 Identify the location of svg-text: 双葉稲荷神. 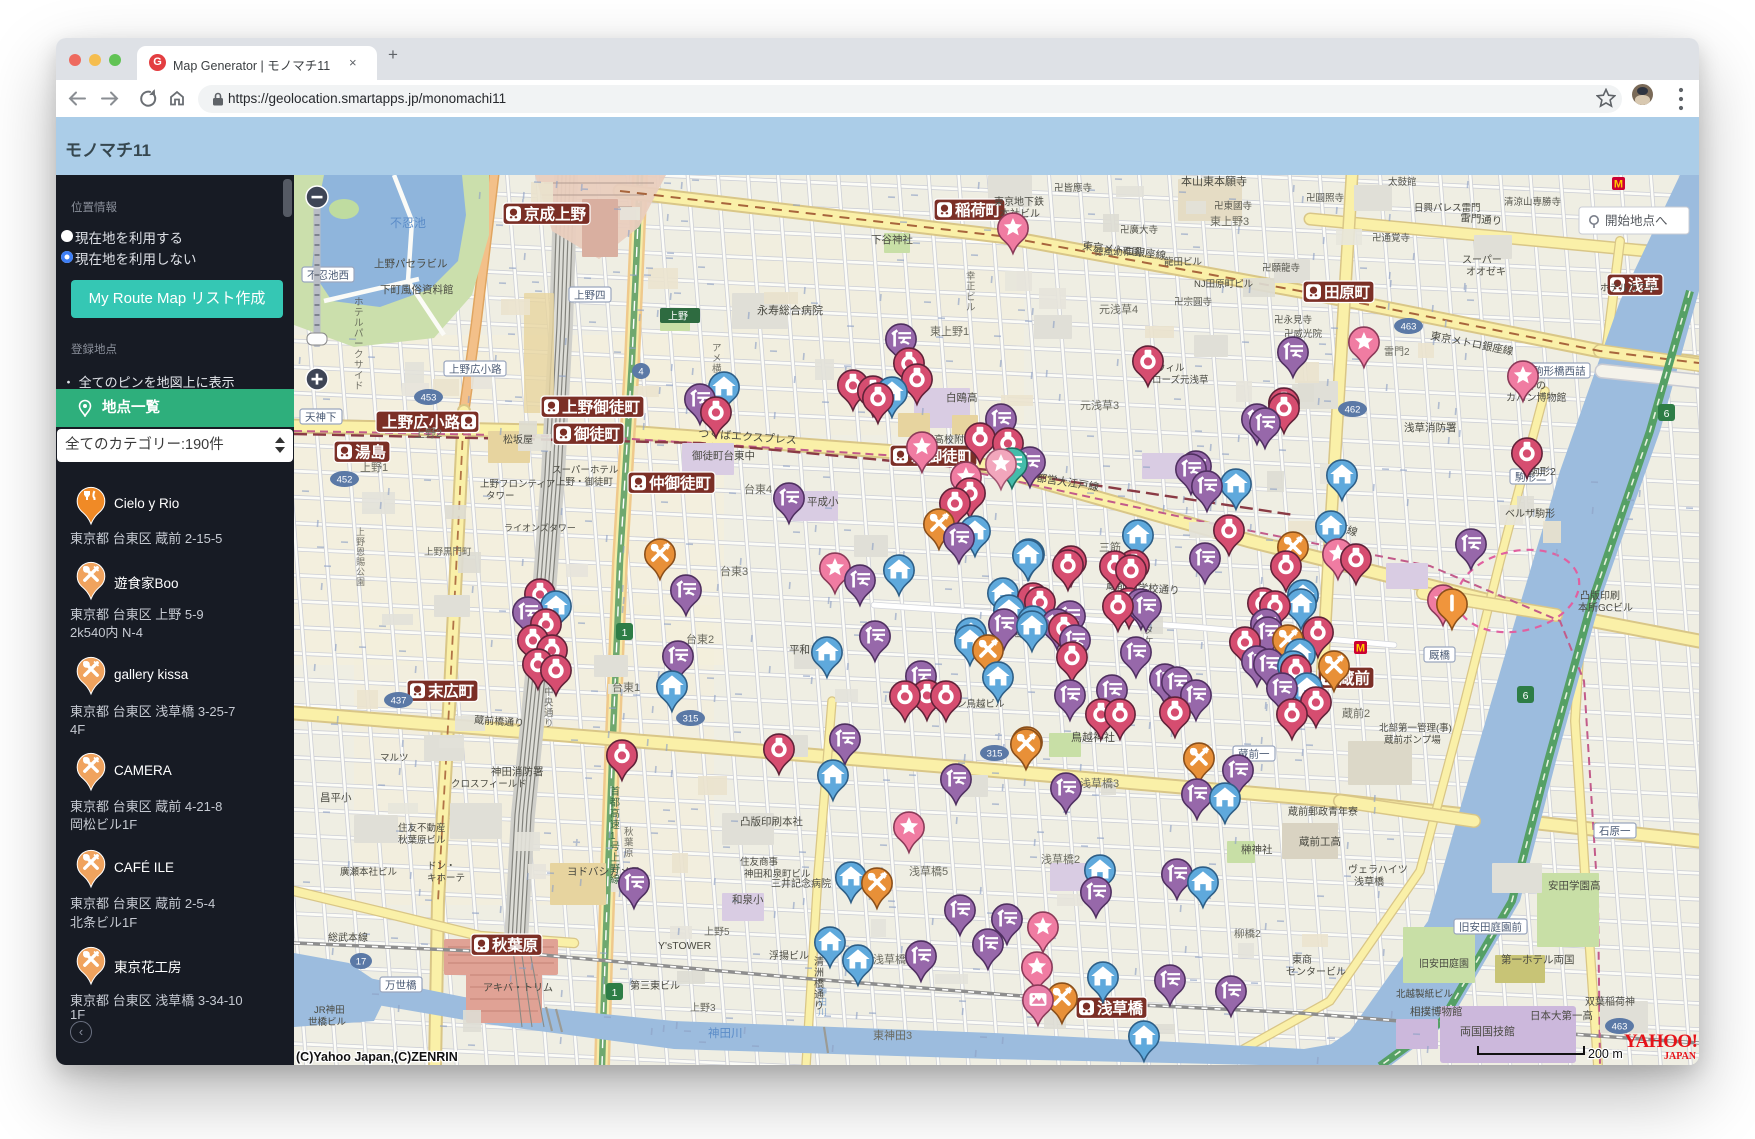
(1610, 1001).